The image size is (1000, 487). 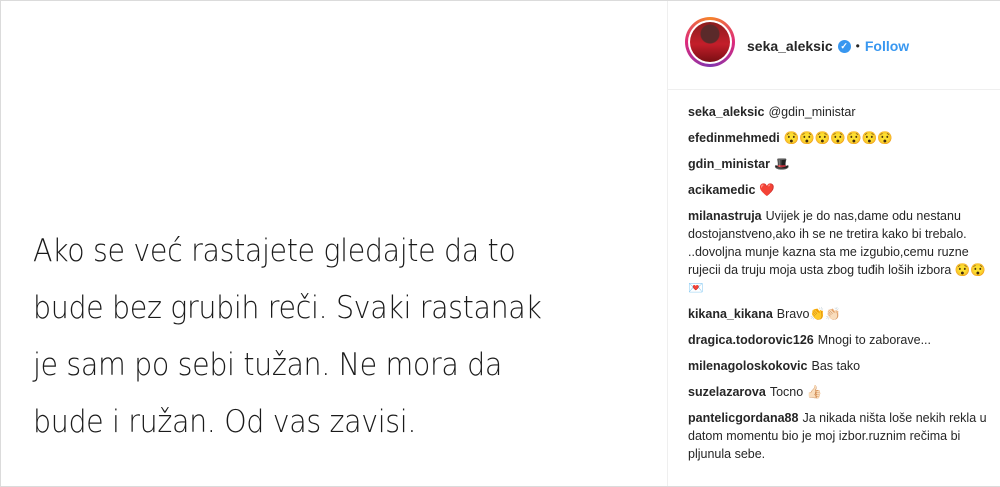 What do you see at coordinates (730, 314) in the screenshot?
I see `comment-username: kikana_kikana` at bounding box center [730, 314].